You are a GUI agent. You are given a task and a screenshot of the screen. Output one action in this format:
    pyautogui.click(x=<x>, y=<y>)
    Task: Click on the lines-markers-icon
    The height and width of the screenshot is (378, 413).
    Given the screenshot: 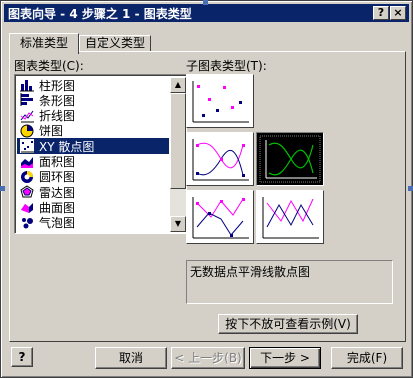 What is the action you would take?
    pyautogui.click(x=220, y=218)
    